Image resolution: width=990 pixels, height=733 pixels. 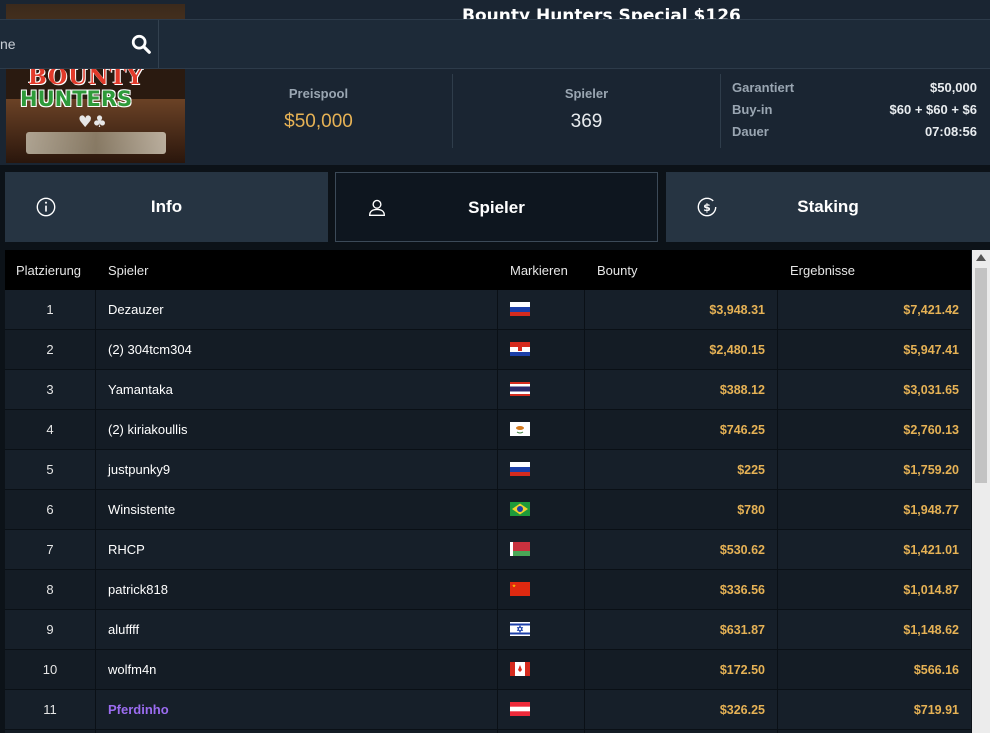 What do you see at coordinates (931, 390) in the screenshot?
I see `result-cell: $3,031.65` at bounding box center [931, 390].